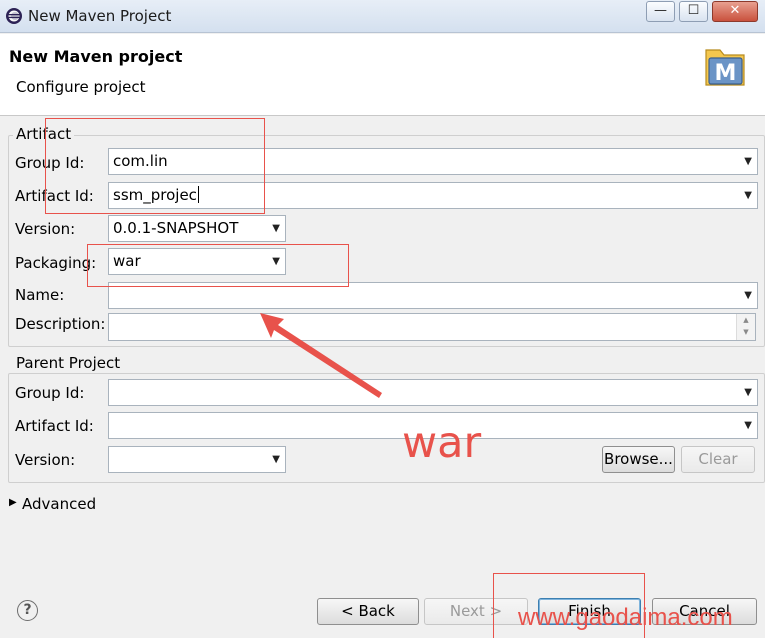 This screenshot has width=765, height=638. What do you see at coordinates (40, 295) in the screenshot?
I see `name-label: Name:` at bounding box center [40, 295].